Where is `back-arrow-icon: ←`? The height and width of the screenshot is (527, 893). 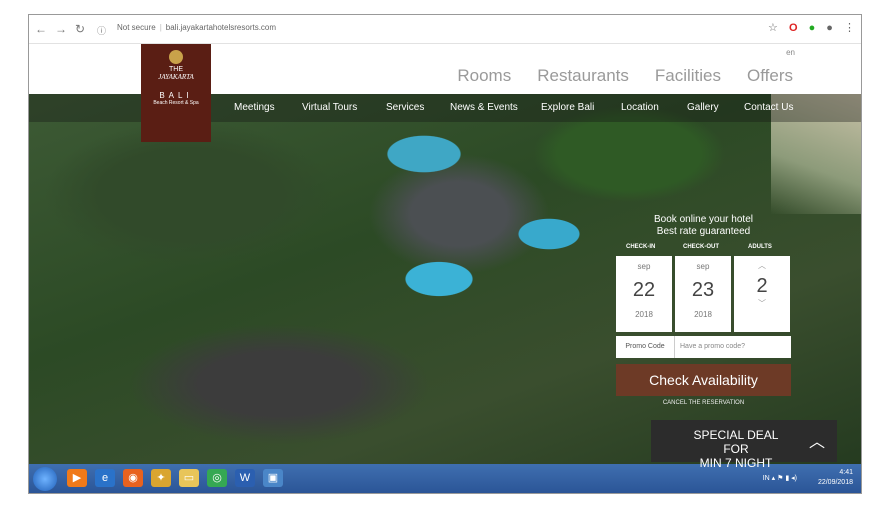 back-arrow-icon: ← is located at coordinates (41, 29).